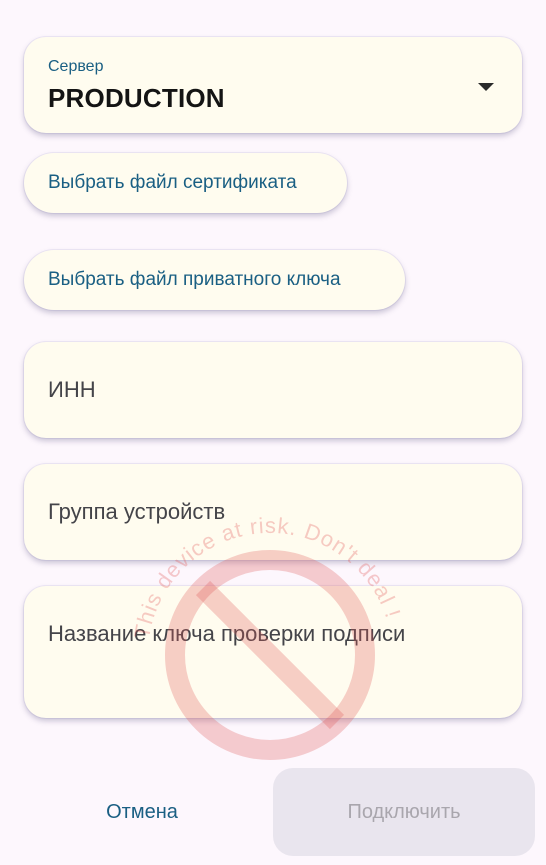 The height and width of the screenshot is (865, 546). Describe the element at coordinates (486, 87) in the screenshot. I see `dropdown-arrow-icon` at that location.